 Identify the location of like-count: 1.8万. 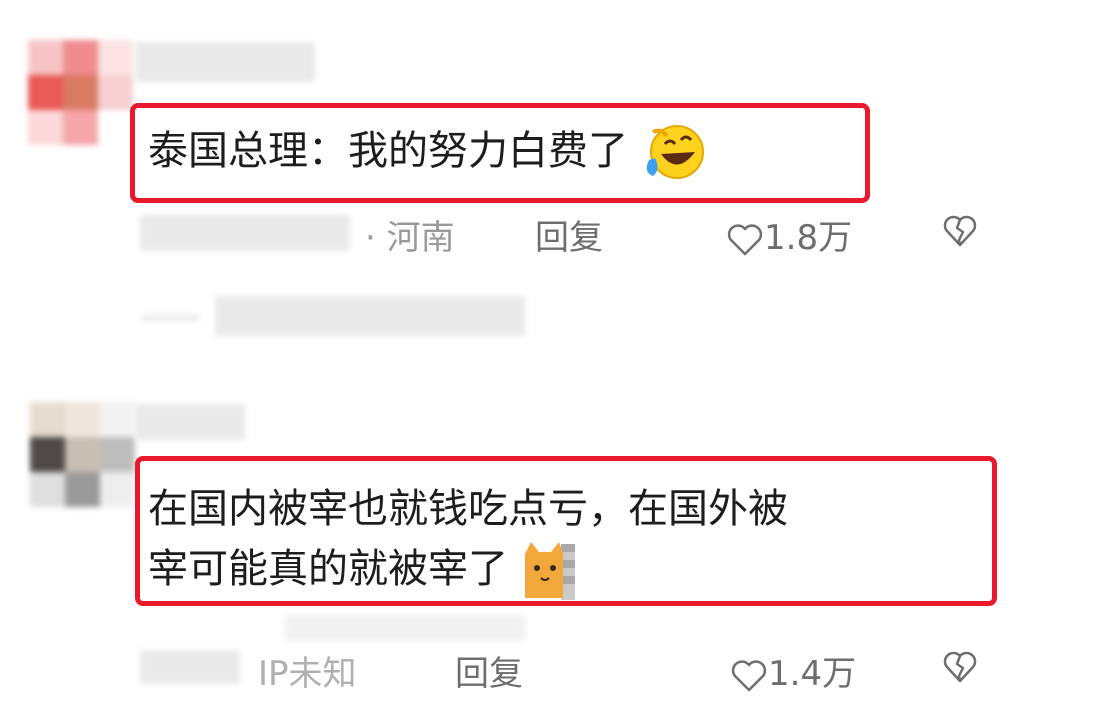
(808, 238).